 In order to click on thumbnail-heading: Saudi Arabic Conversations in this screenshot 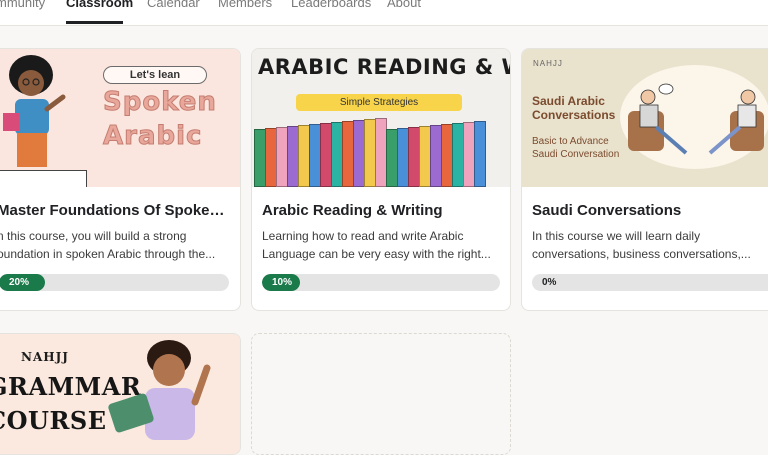, I will do `click(574, 108)`.